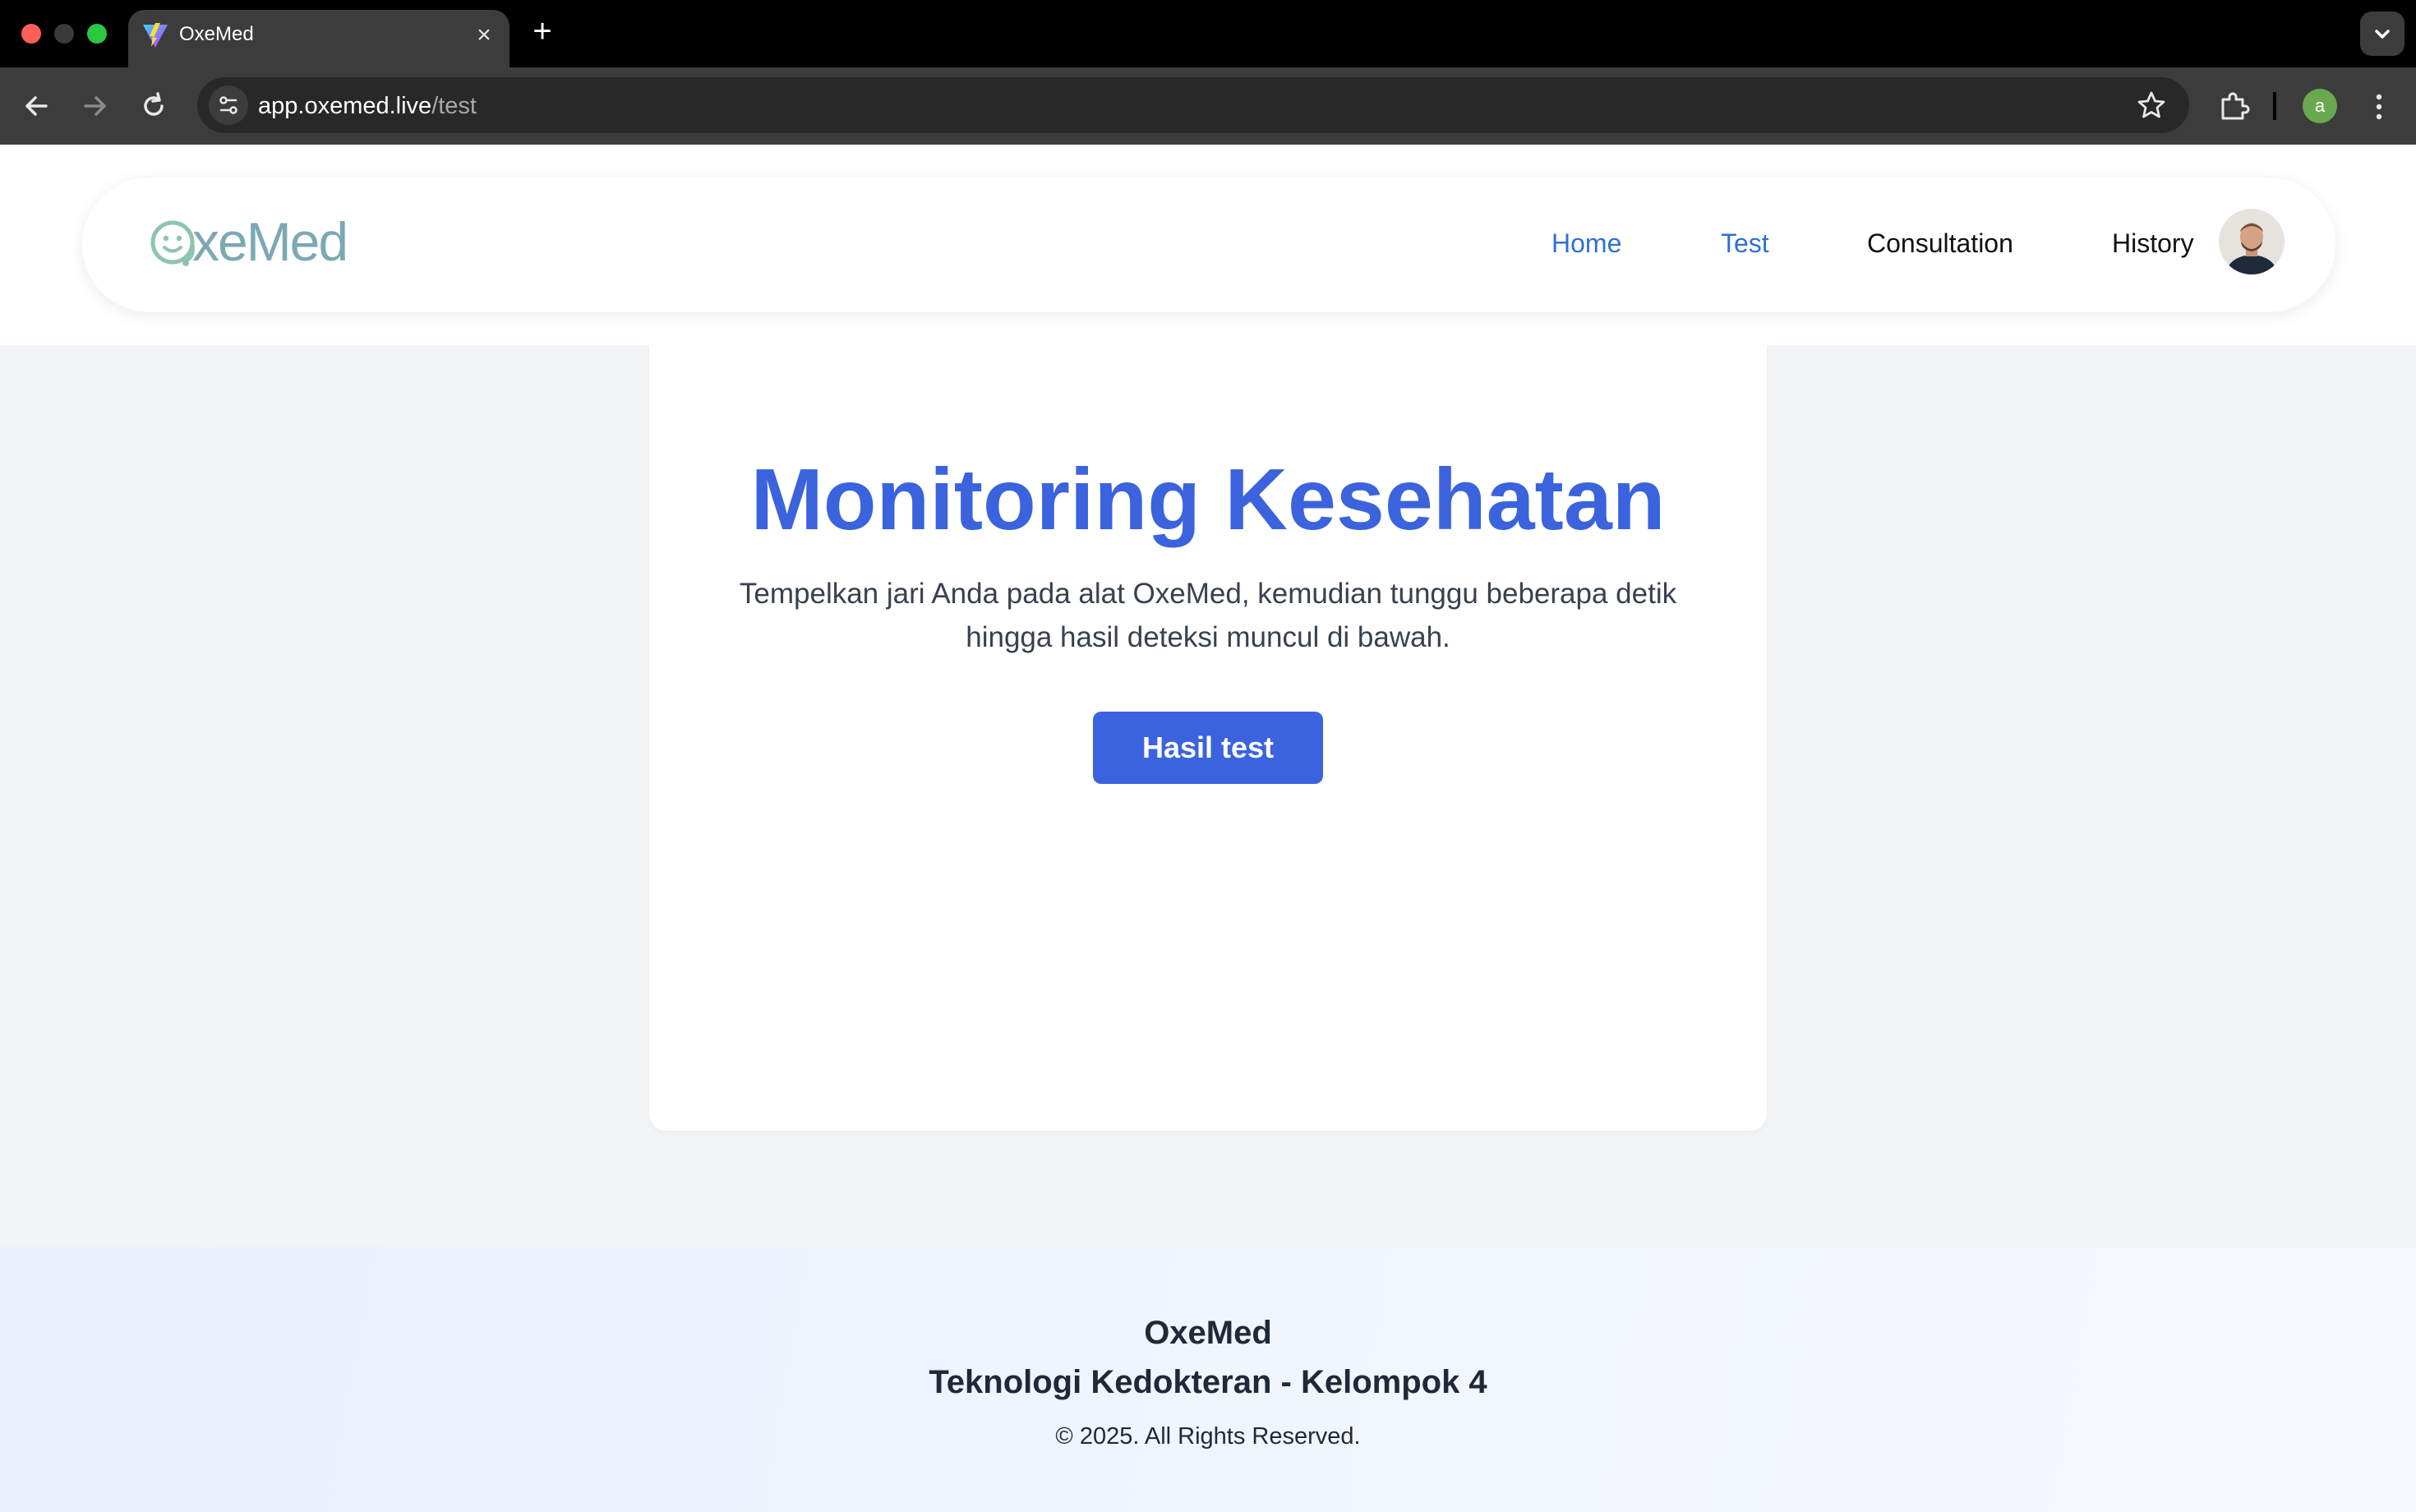 The width and height of the screenshot is (2416, 1512). I want to click on logo-wordmark: xeMed, so click(269, 242).